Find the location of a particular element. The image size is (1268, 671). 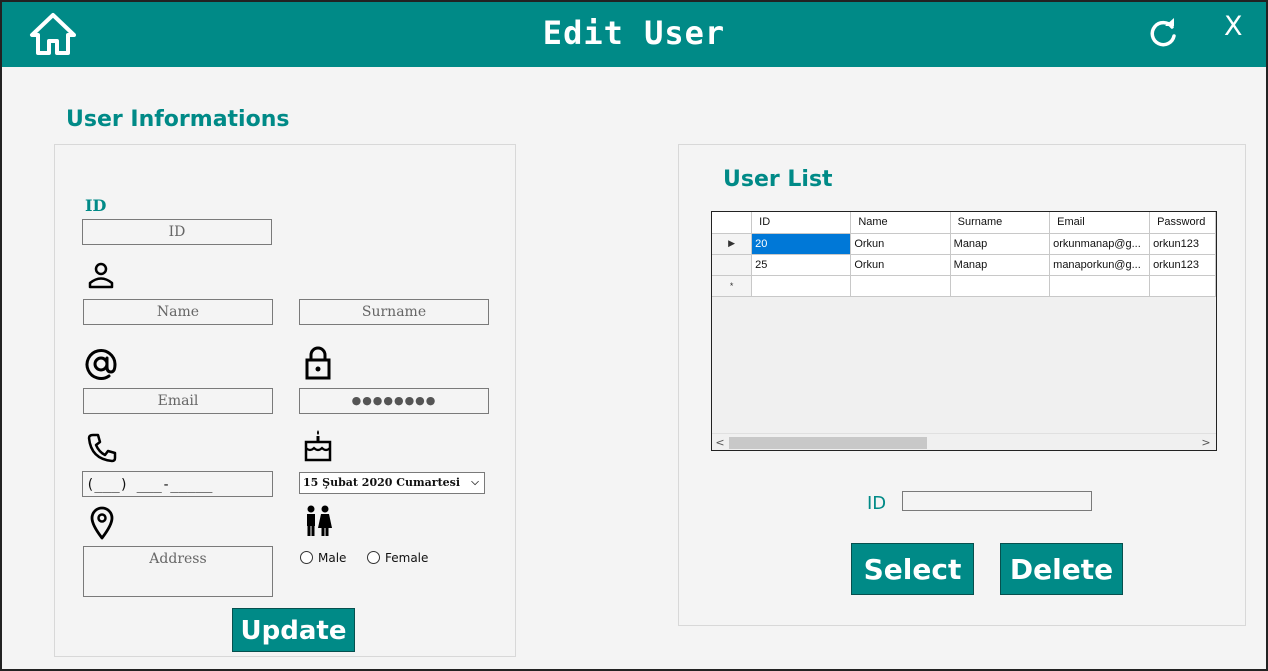

grid-header-row: ID Name Surname Email Password is located at coordinates (964, 223).